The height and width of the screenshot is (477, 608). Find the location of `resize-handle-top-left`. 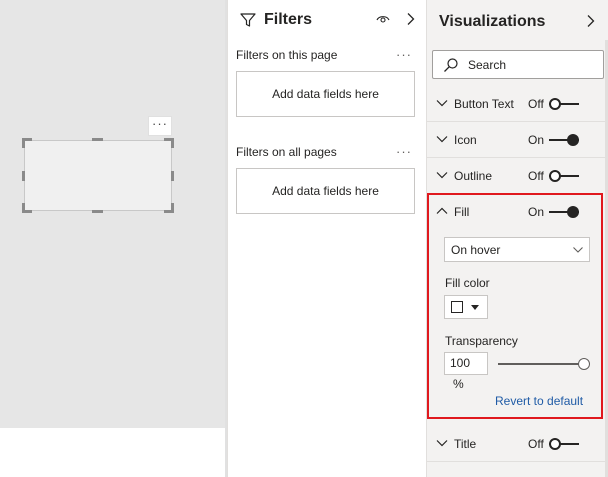

resize-handle-top-left is located at coordinates (23, 143).